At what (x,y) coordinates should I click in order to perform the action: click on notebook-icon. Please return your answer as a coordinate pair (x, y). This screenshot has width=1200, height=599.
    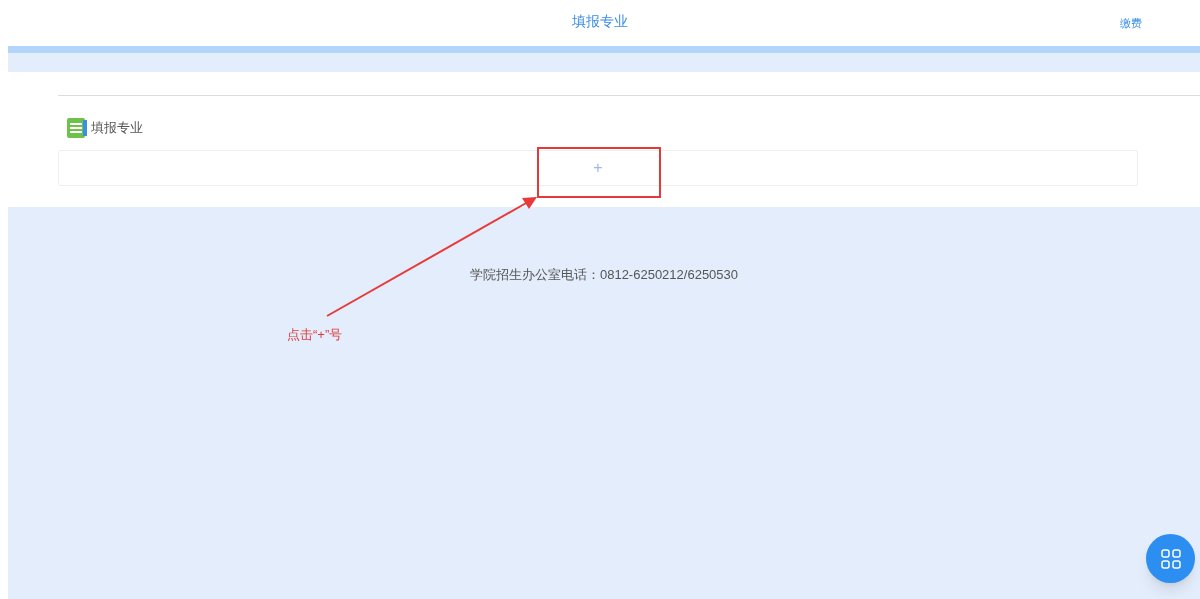
    Looking at the image, I should click on (77, 128).